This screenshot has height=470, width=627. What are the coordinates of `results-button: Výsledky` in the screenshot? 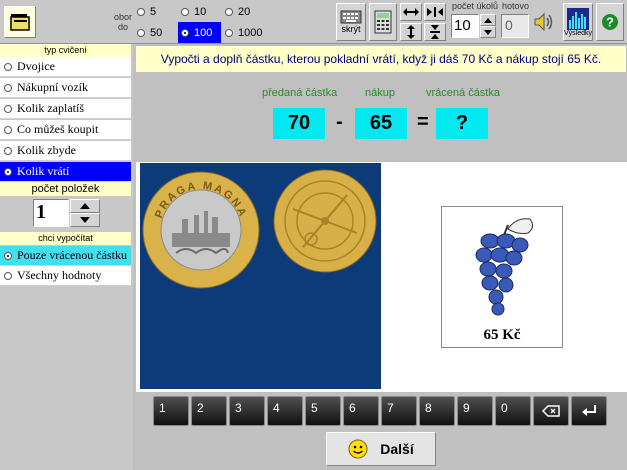 It's located at (578, 22).